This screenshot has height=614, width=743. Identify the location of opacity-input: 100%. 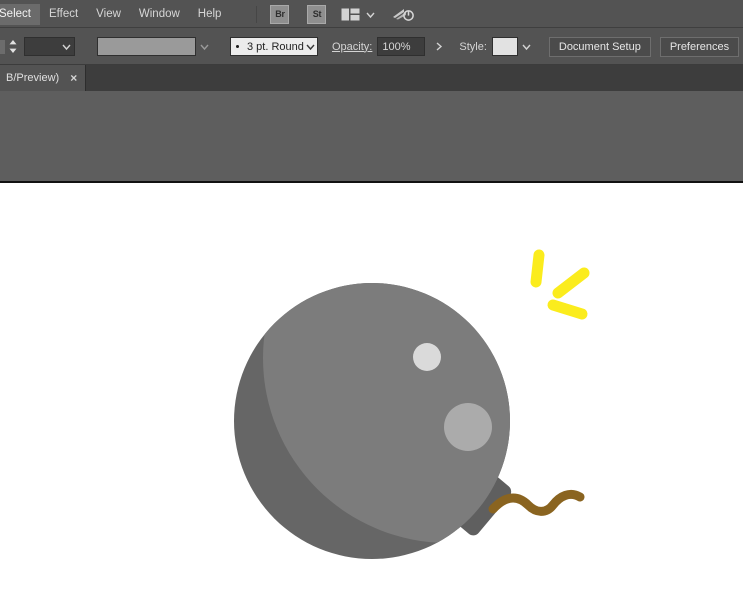
(401, 46).